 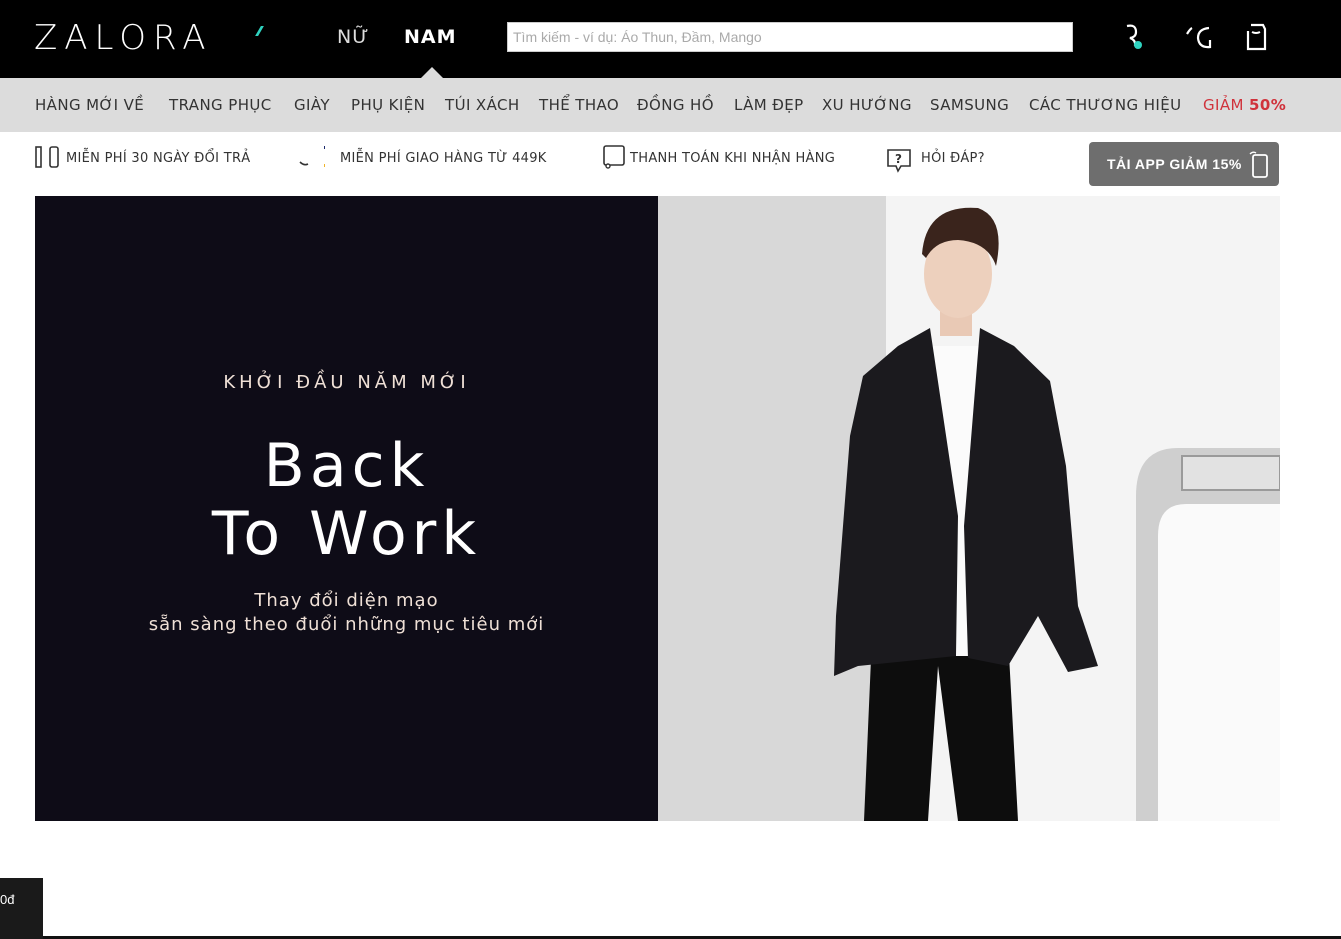 What do you see at coordinates (315, 157) in the screenshot?
I see `shipping-icon` at bounding box center [315, 157].